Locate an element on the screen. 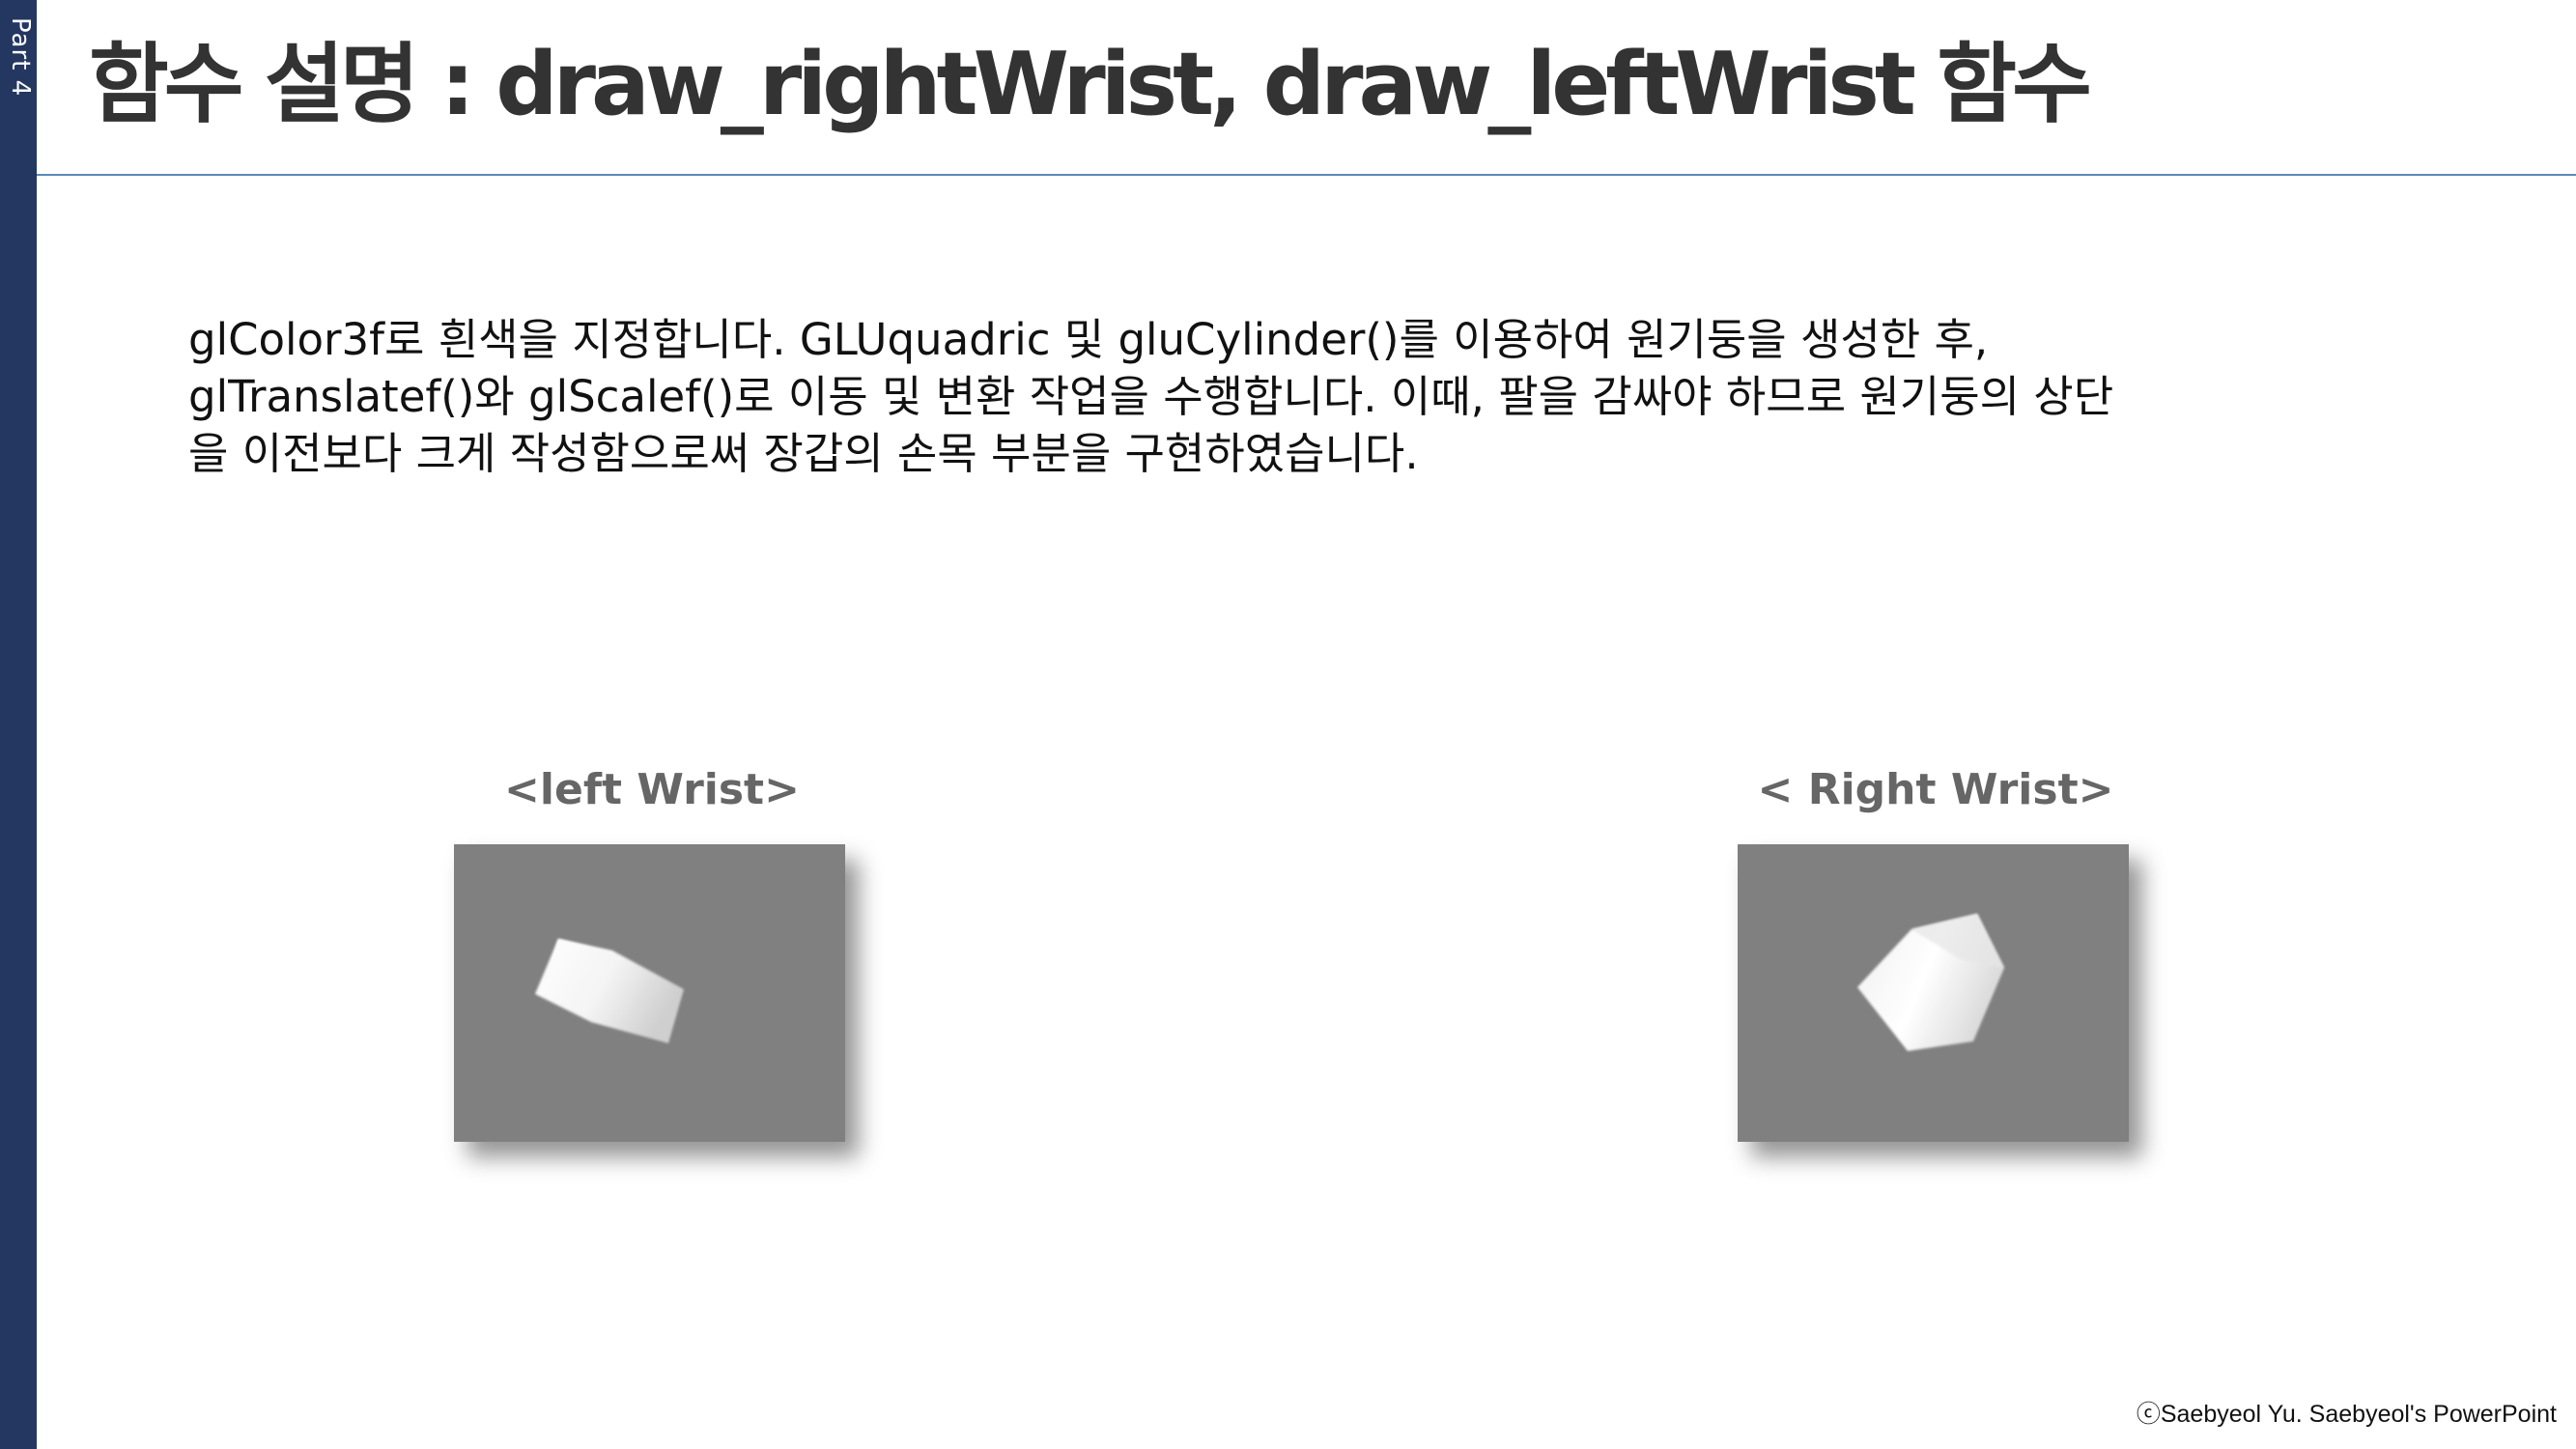 The height and width of the screenshot is (1449, 2576). right-wrist-render is located at coordinates (1933, 993).